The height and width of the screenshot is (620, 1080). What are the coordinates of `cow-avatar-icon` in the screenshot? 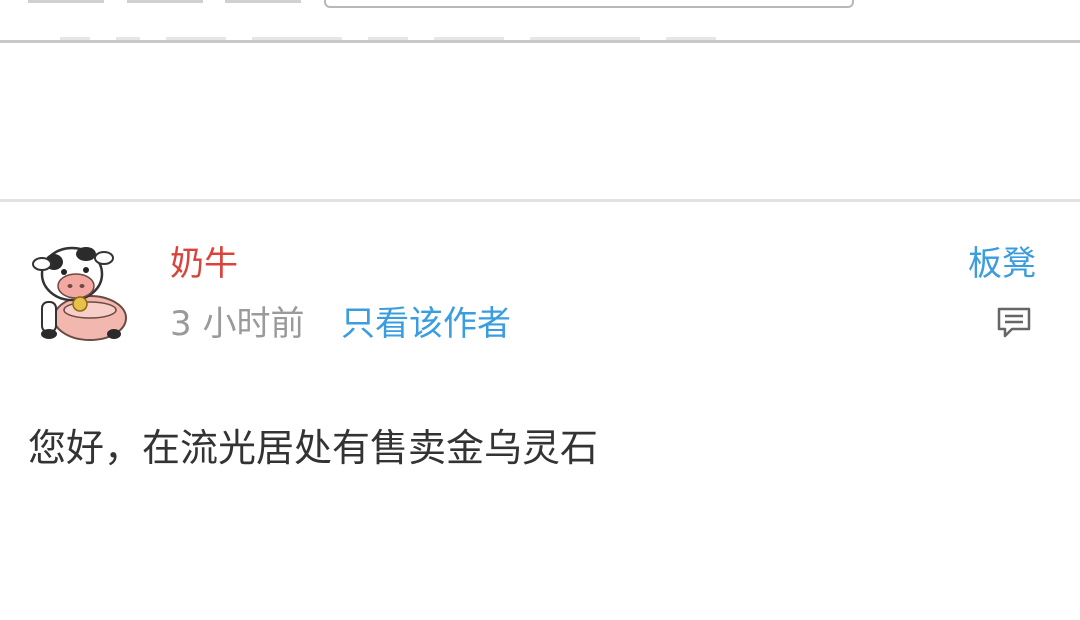 It's located at (79, 293).